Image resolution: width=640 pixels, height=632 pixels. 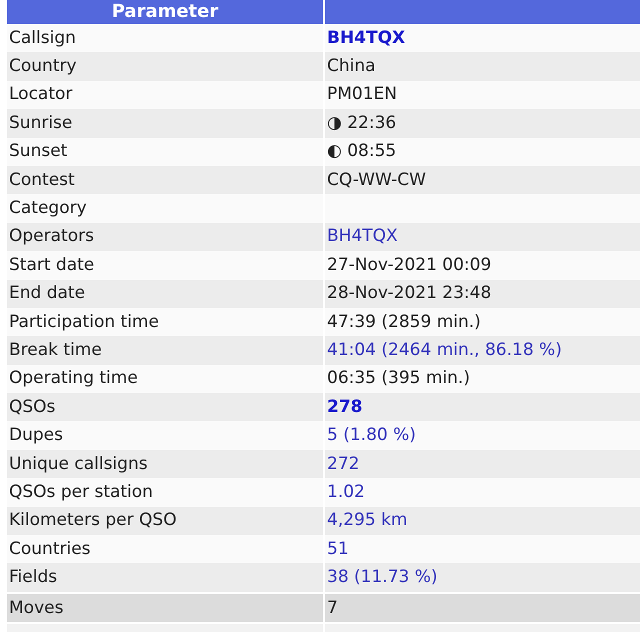 What do you see at coordinates (482, 464) in the screenshot?
I see `link-cell: 272` at bounding box center [482, 464].